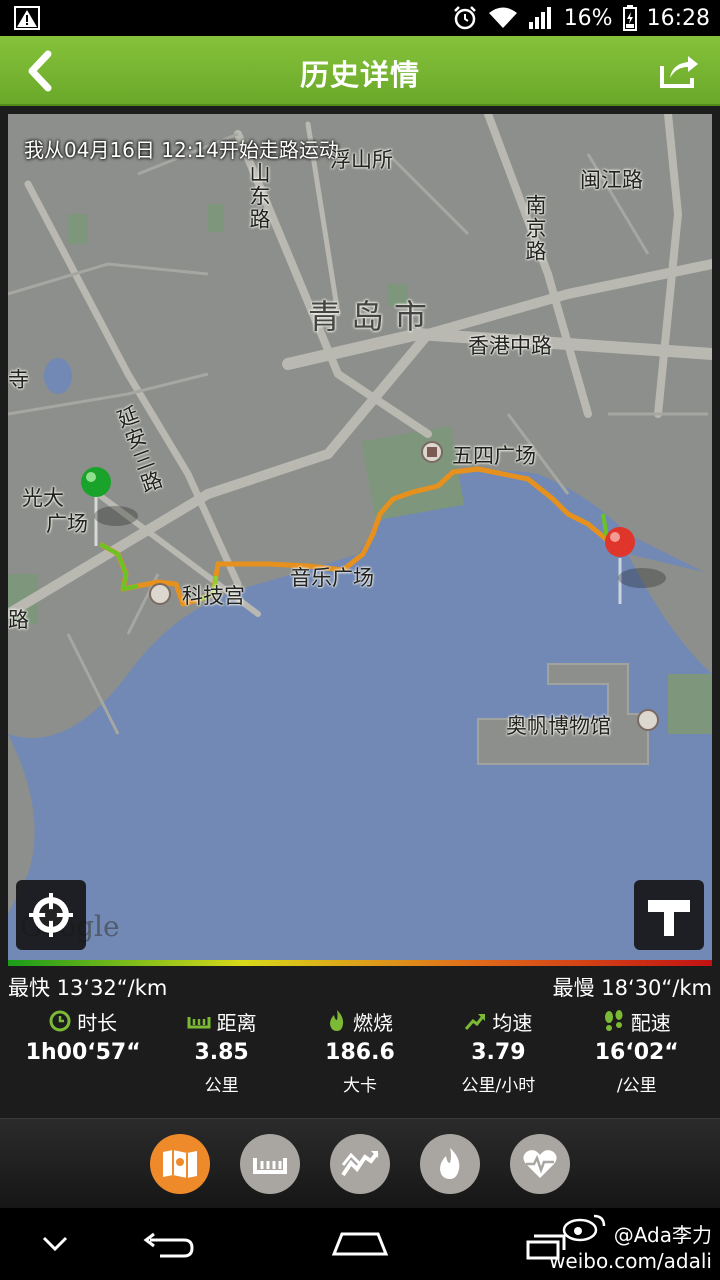 Image resolution: width=720 pixels, height=1280 pixels. What do you see at coordinates (502, 17) in the screenshot?
I see `wifi-icon` at bounding box center [502, 17].